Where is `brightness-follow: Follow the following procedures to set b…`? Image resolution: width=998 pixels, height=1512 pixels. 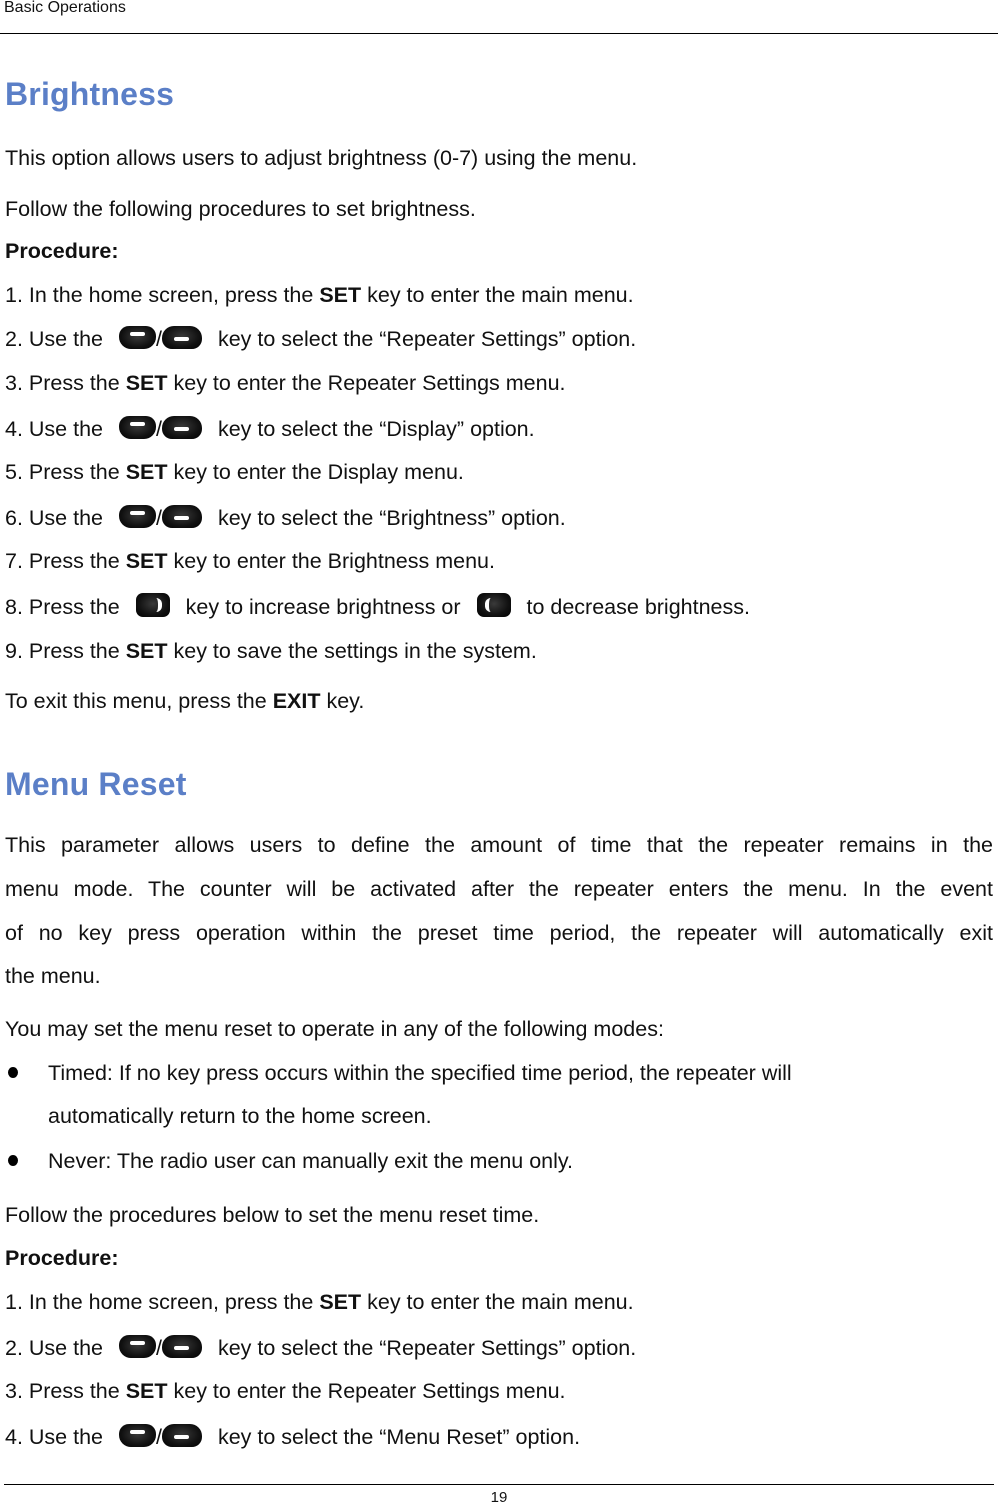
brightness-follow: Follow the following procedures to set b… is located at coordinates (240, 209).